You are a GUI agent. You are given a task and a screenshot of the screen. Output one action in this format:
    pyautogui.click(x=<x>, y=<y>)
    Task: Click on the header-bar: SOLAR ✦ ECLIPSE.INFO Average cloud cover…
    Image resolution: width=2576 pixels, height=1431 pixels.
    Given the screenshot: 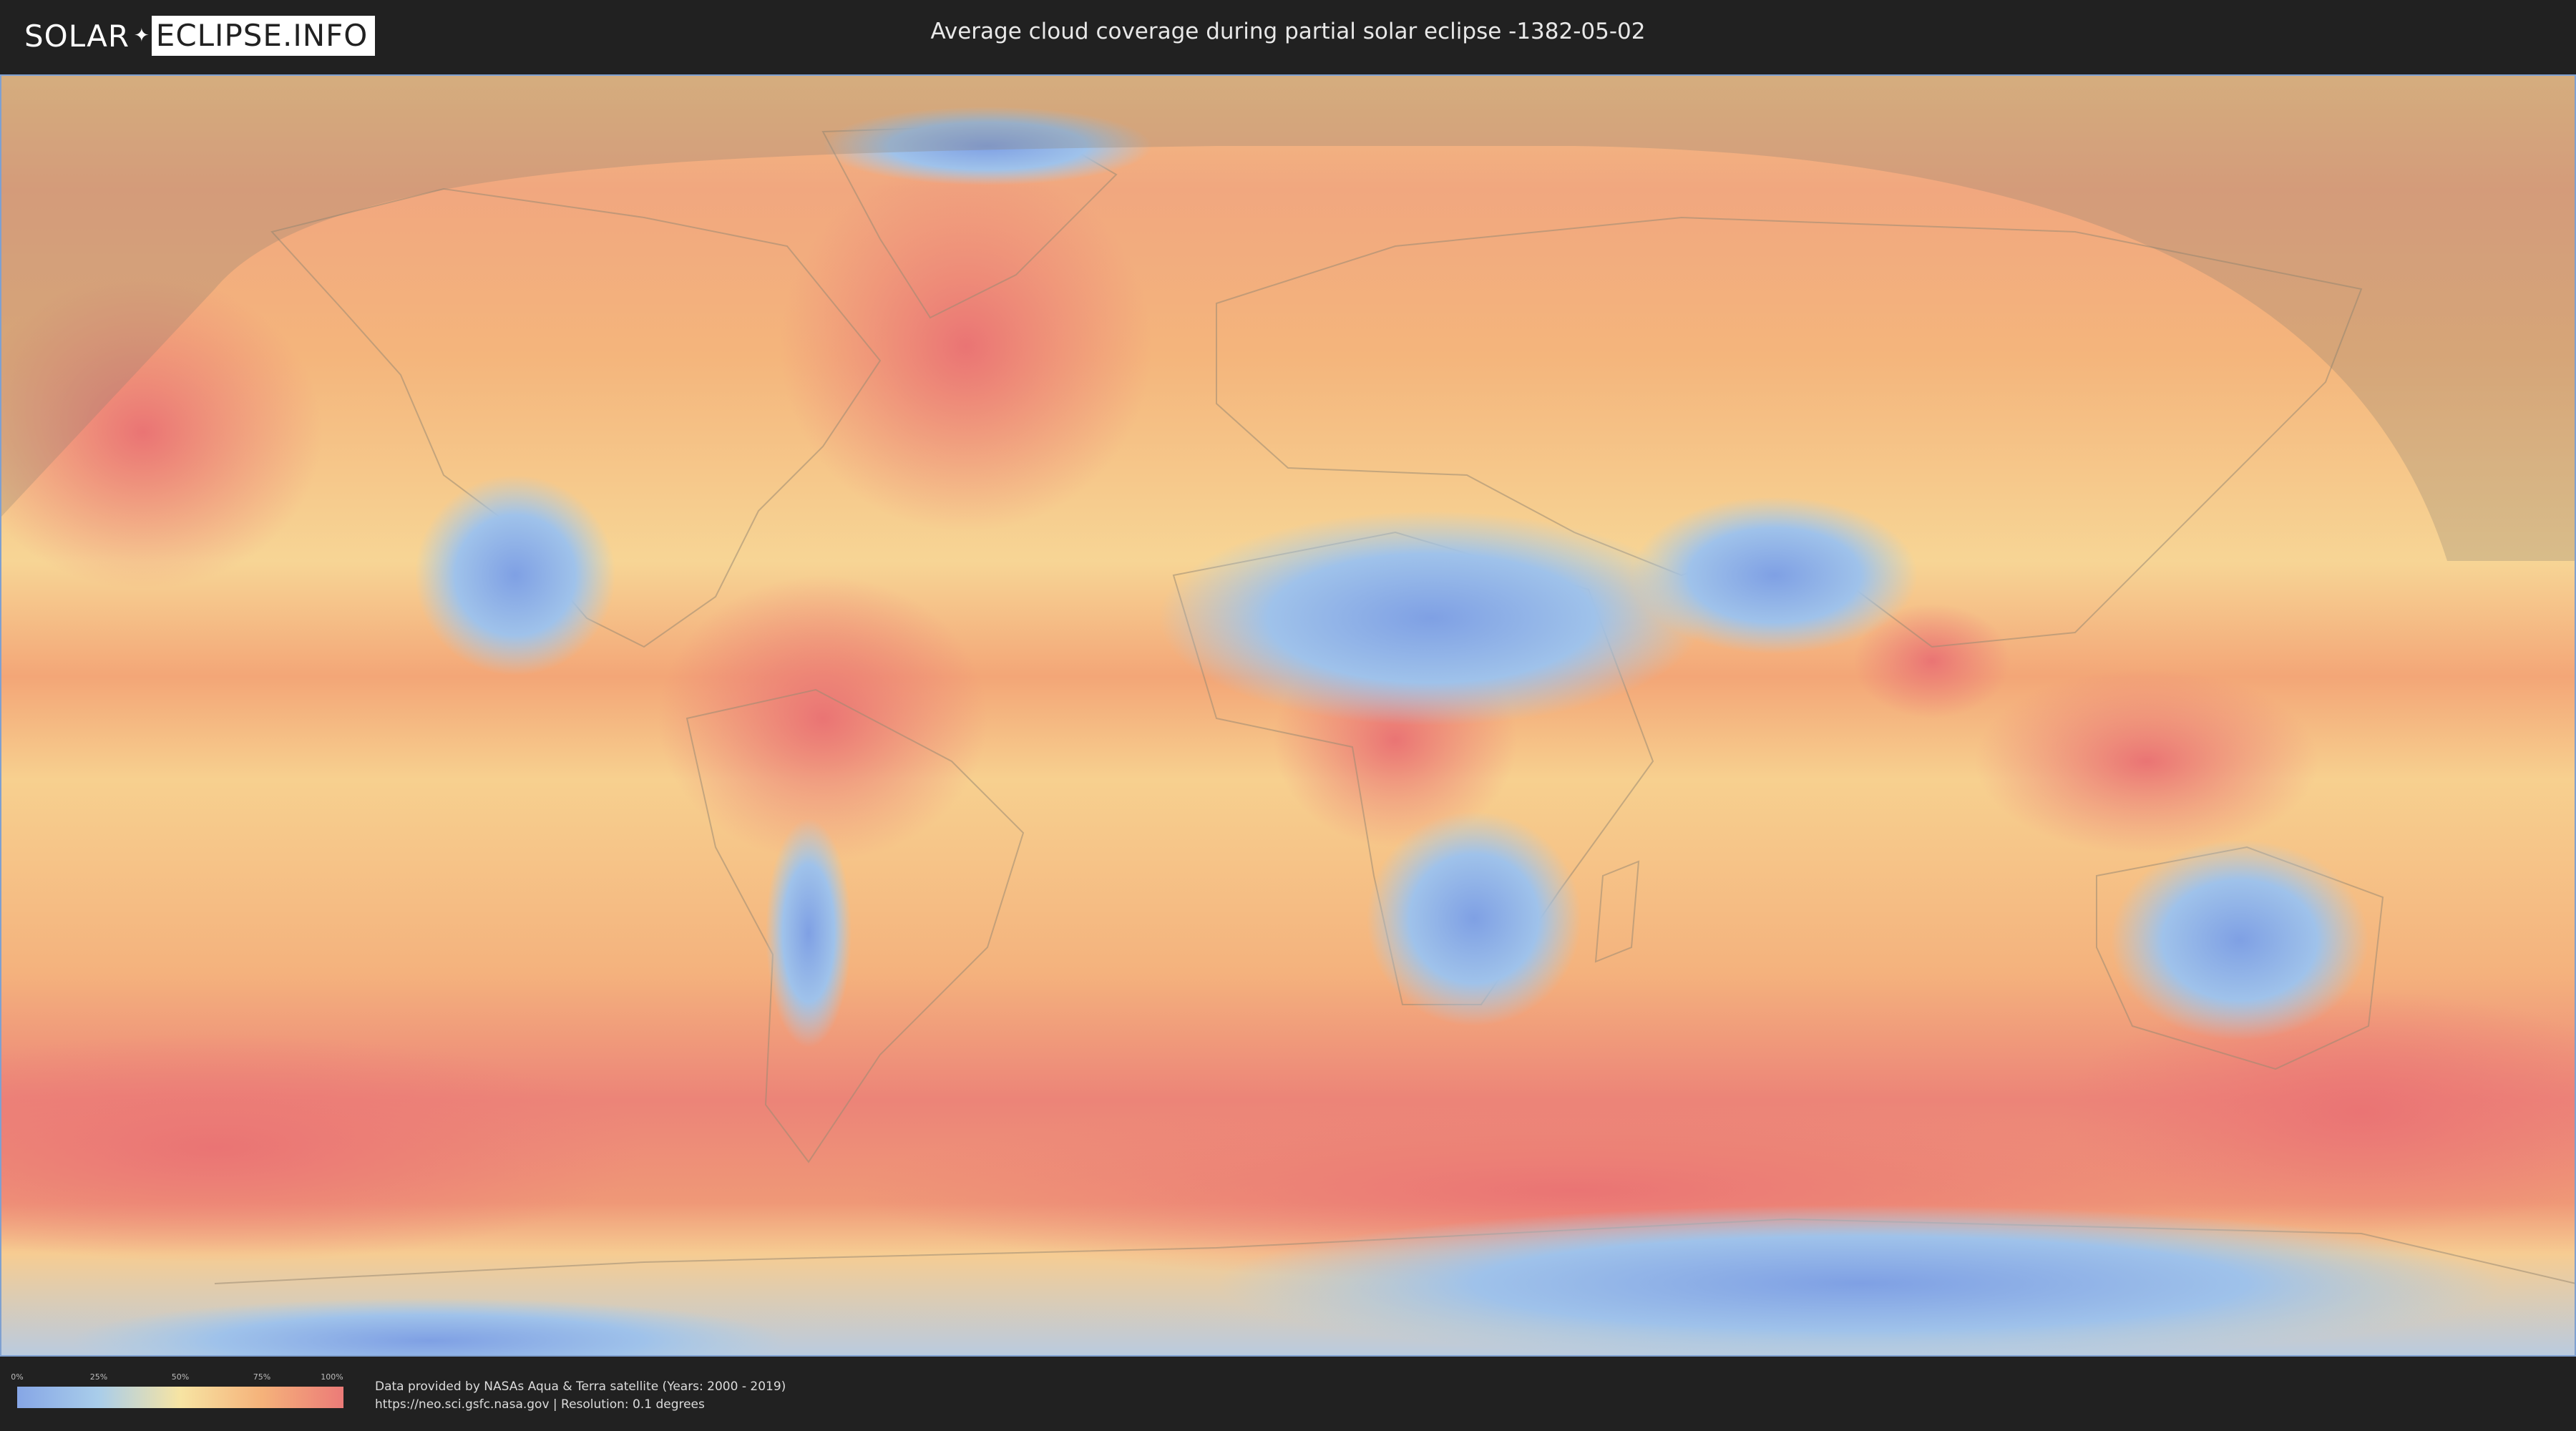 What is the action you would take?
    pyautogui.click(x=1288, y=36)
    